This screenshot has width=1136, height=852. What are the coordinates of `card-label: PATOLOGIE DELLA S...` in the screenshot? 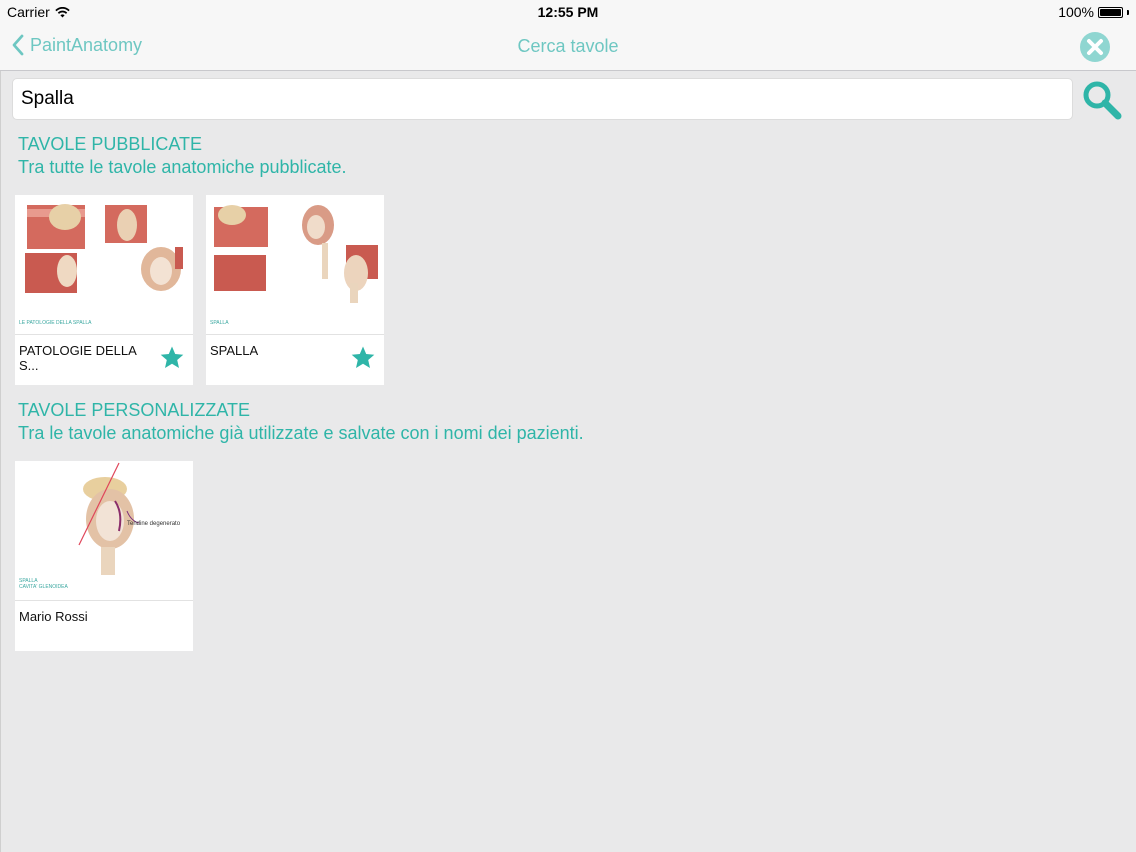 It's located at (78, 358).